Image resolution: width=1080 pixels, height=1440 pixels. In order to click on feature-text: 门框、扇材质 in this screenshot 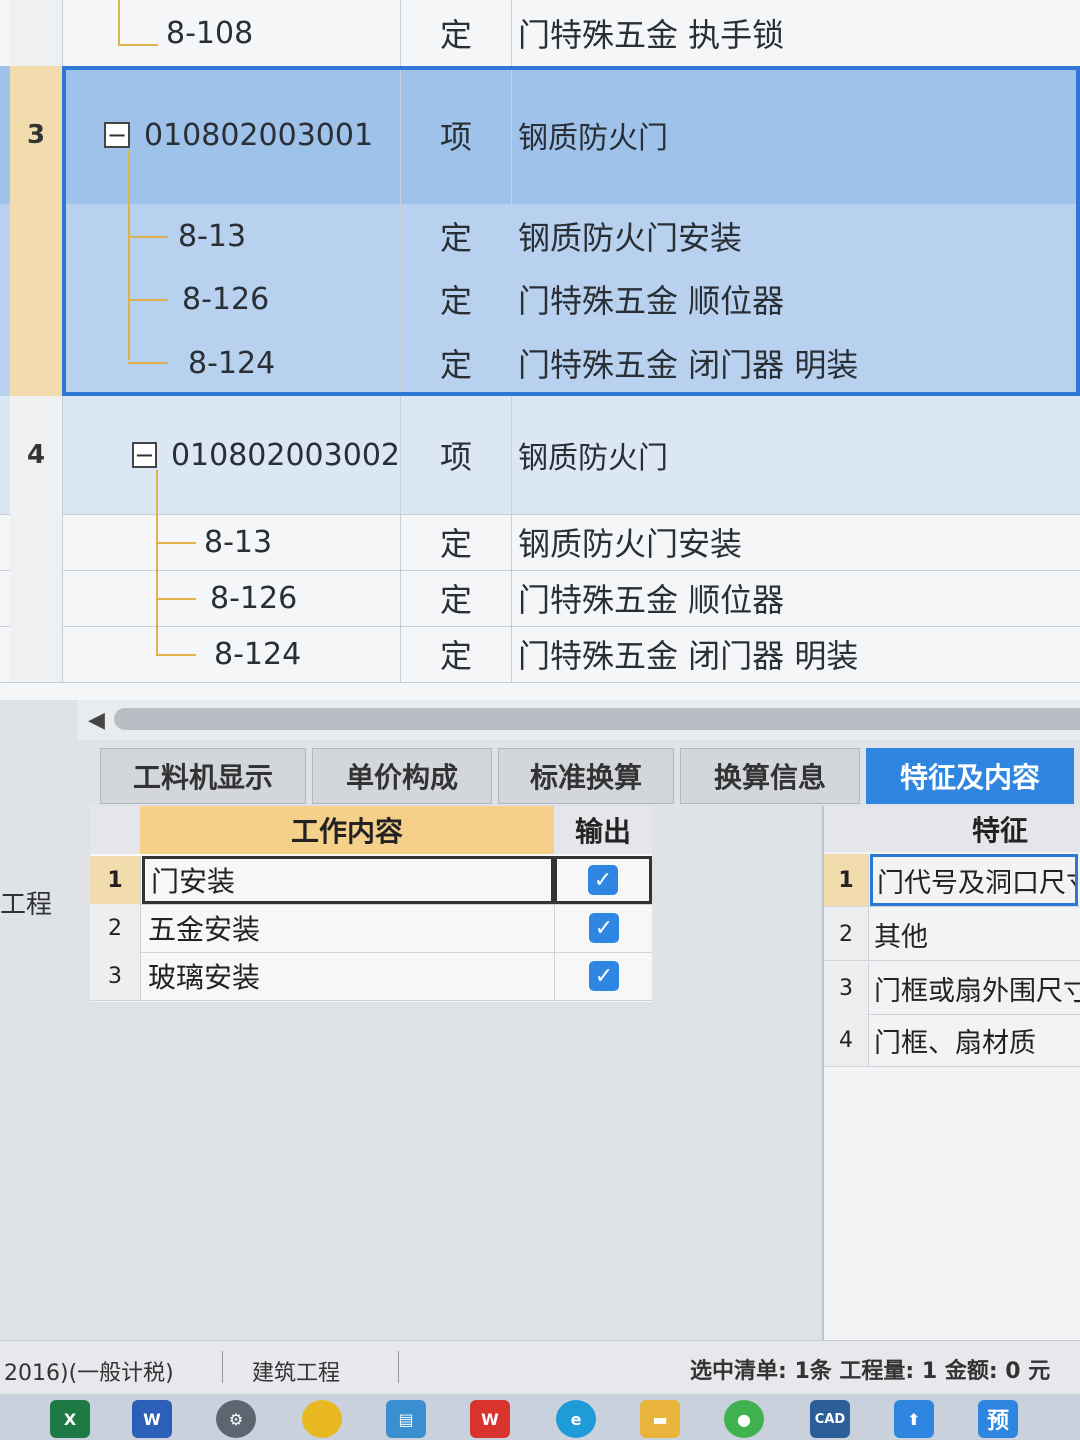, I will do `click(977, 1040)`.